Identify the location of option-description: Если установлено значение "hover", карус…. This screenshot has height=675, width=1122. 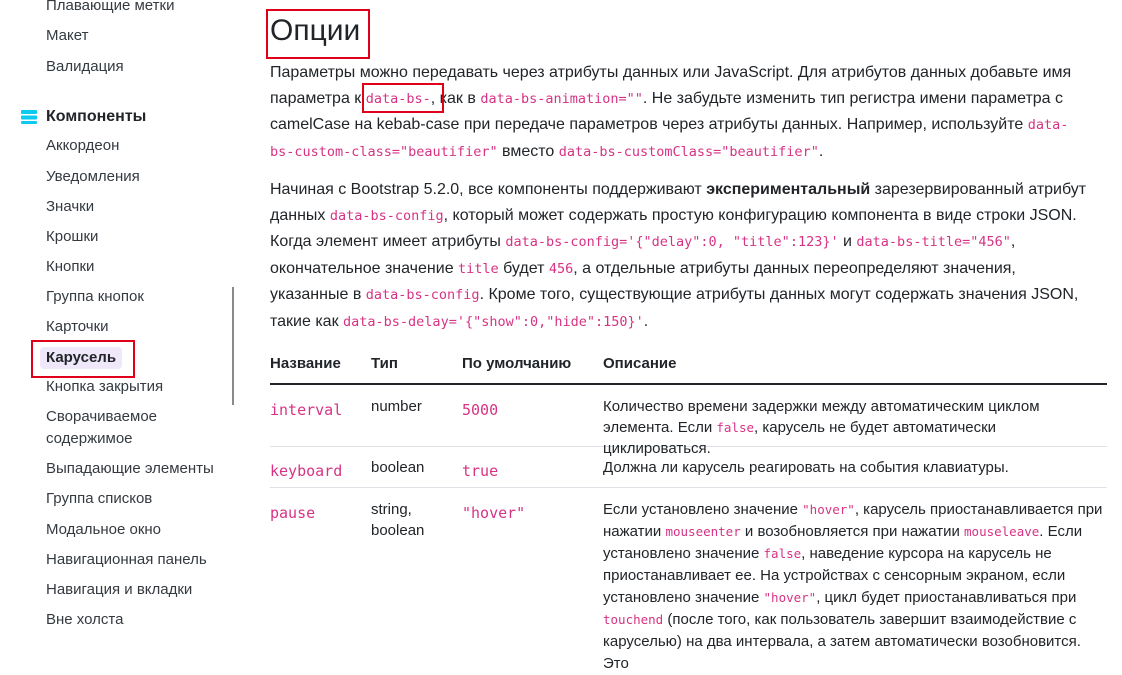
(855, 587).